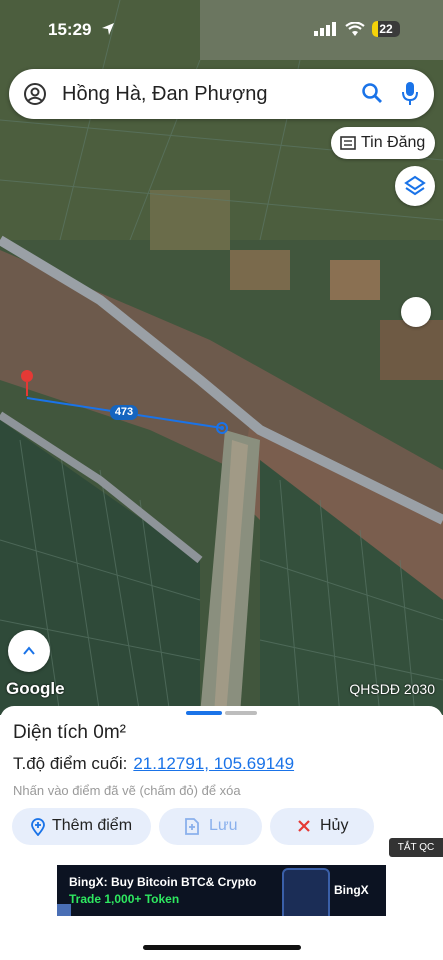 This screenshot has width=443, height=960. I want to click on battery-indicator: 22, so click(386, 29).